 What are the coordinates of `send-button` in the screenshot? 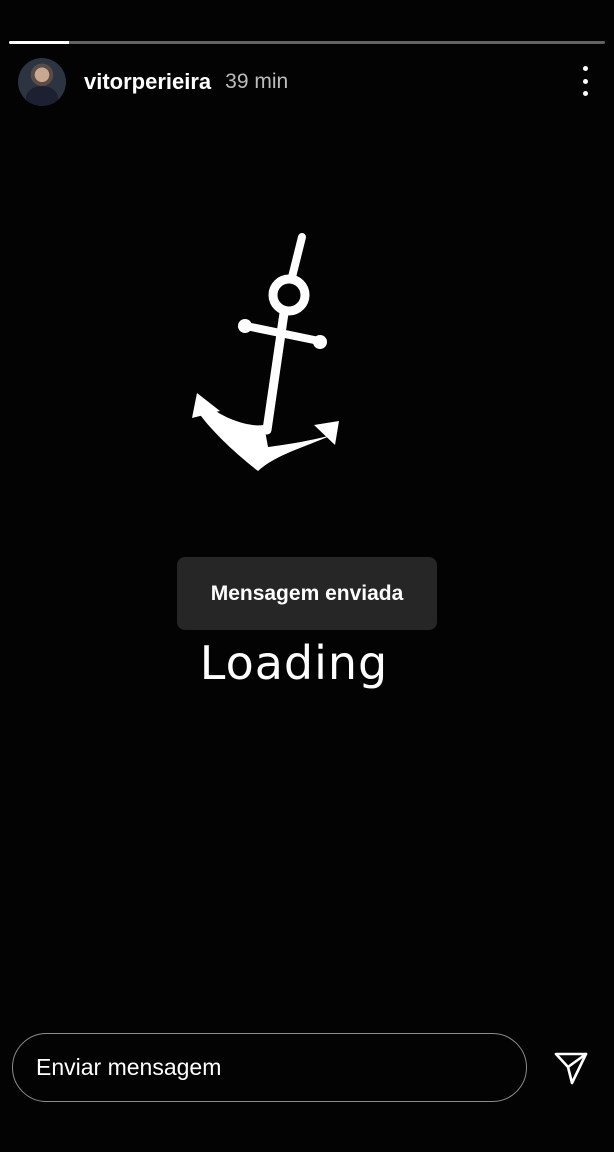 It's located at (571, 1068).